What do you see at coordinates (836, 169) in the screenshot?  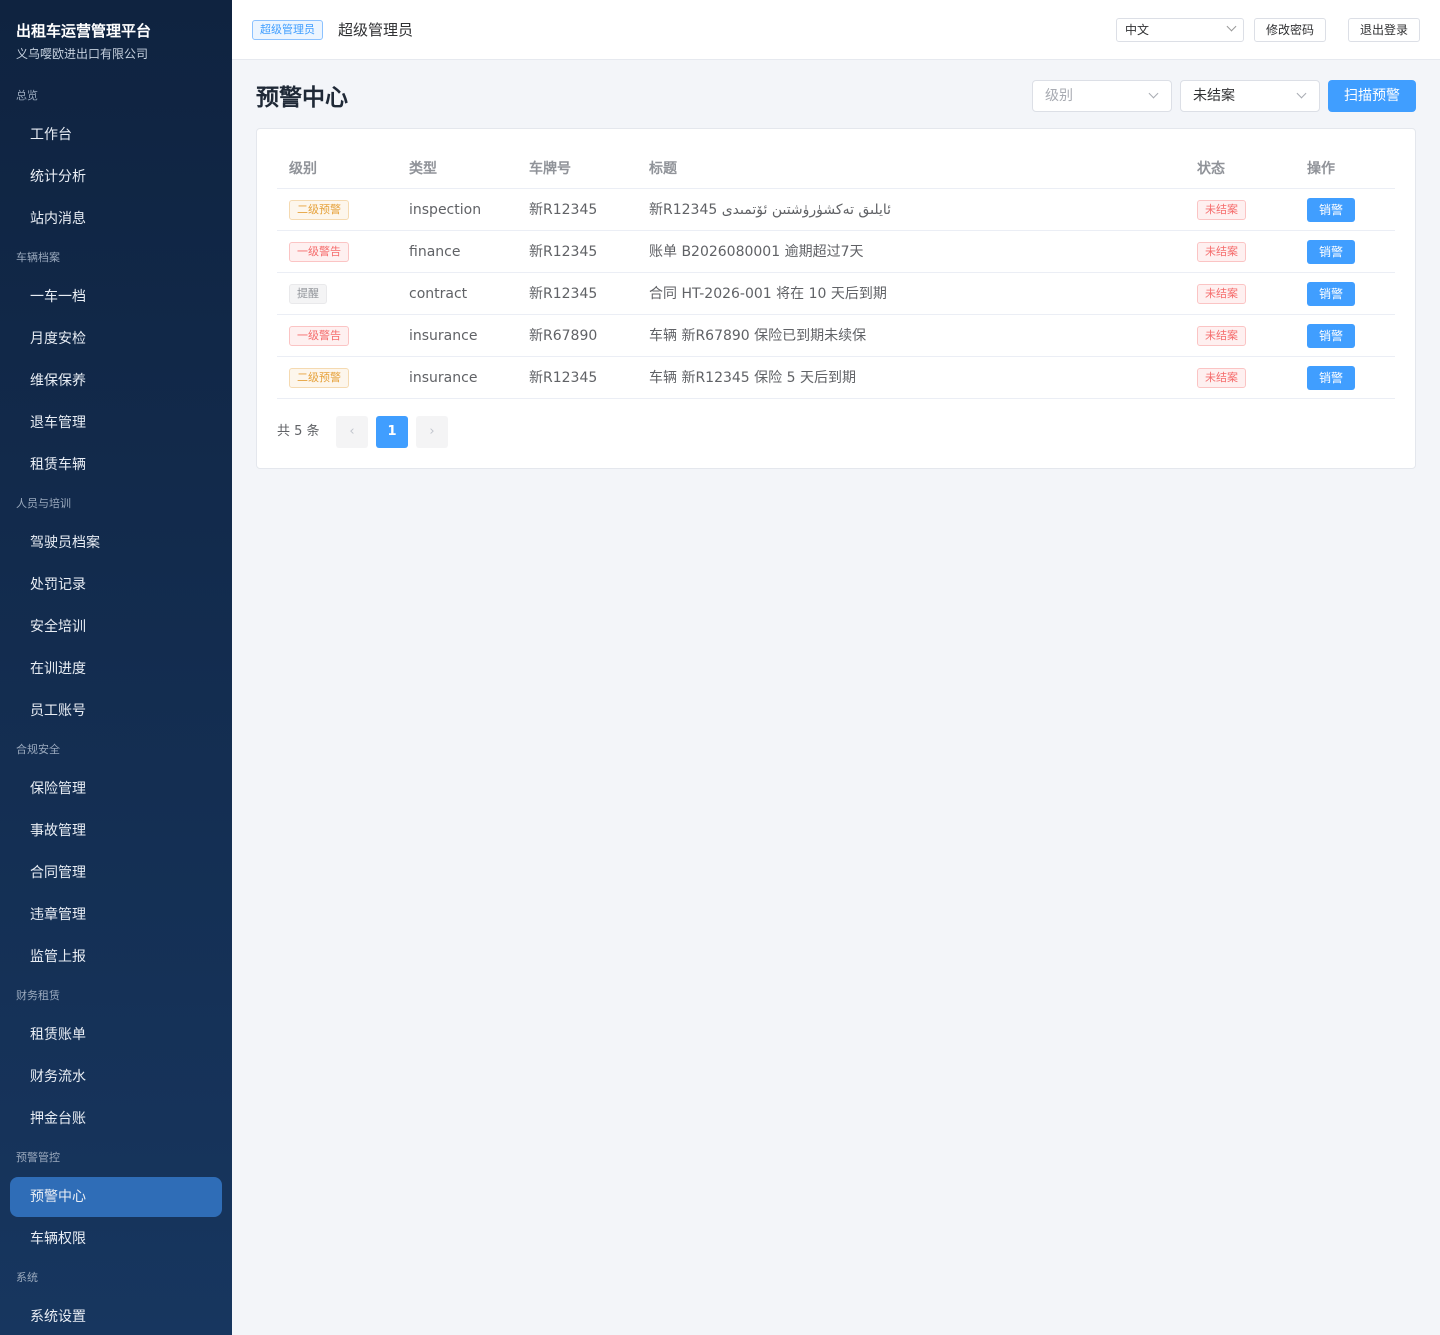 I see `table-header: 级别 类型 车牌号 标题 状态 操作` at bounding box center [836, 169].